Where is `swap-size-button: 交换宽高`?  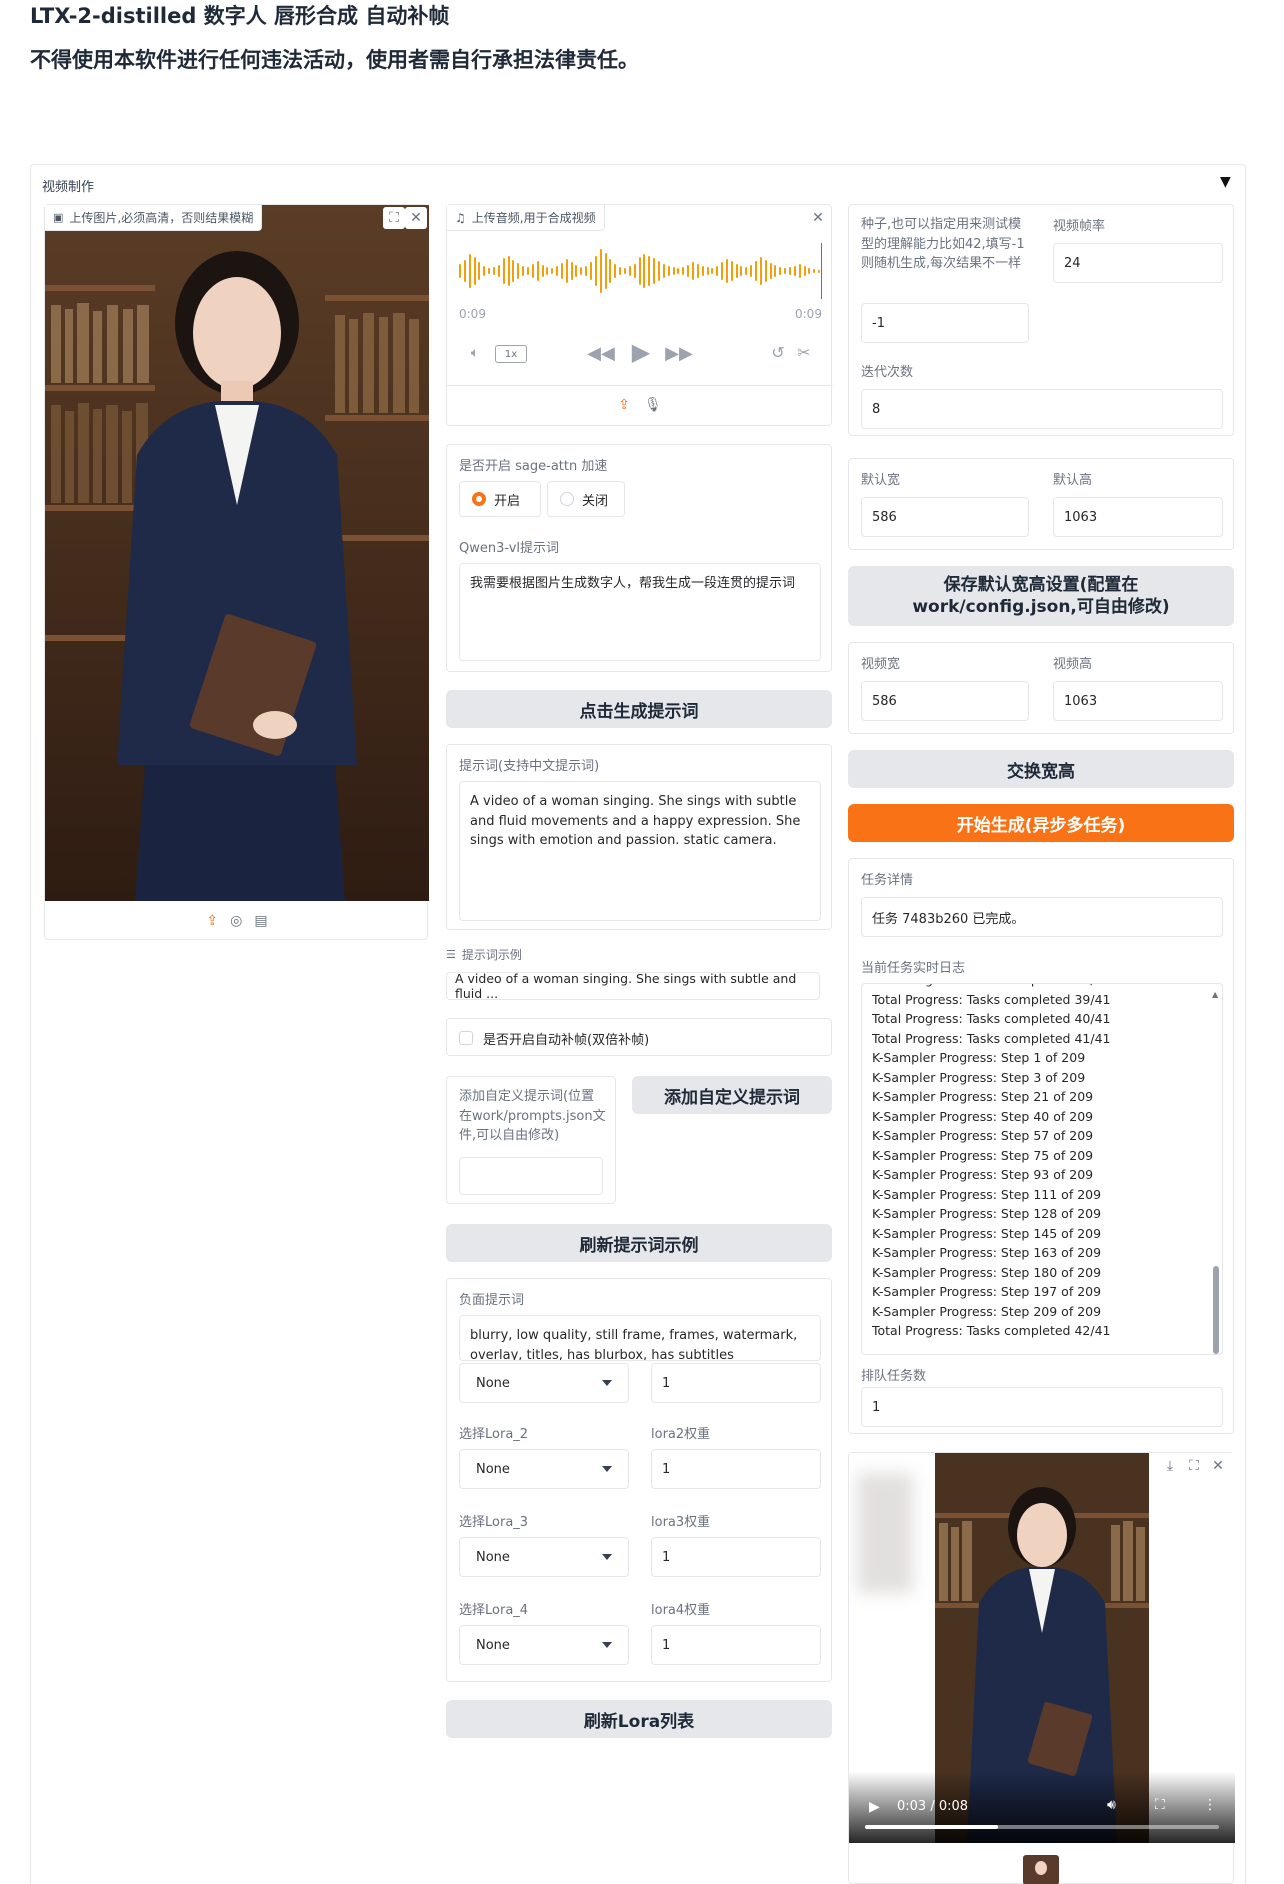
swap-size-button: 交换宽高 is located at coordinates (1041, 769).